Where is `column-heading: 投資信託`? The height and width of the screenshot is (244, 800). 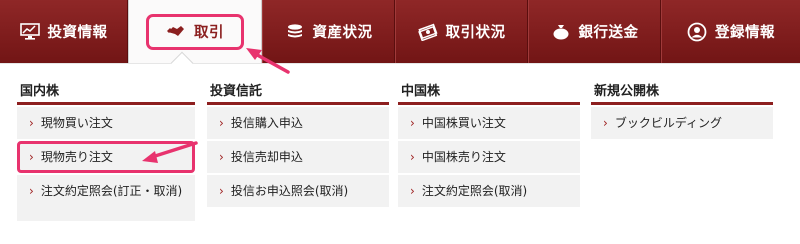 column-heading: 投資信託 is located at coordinates (298, 92).